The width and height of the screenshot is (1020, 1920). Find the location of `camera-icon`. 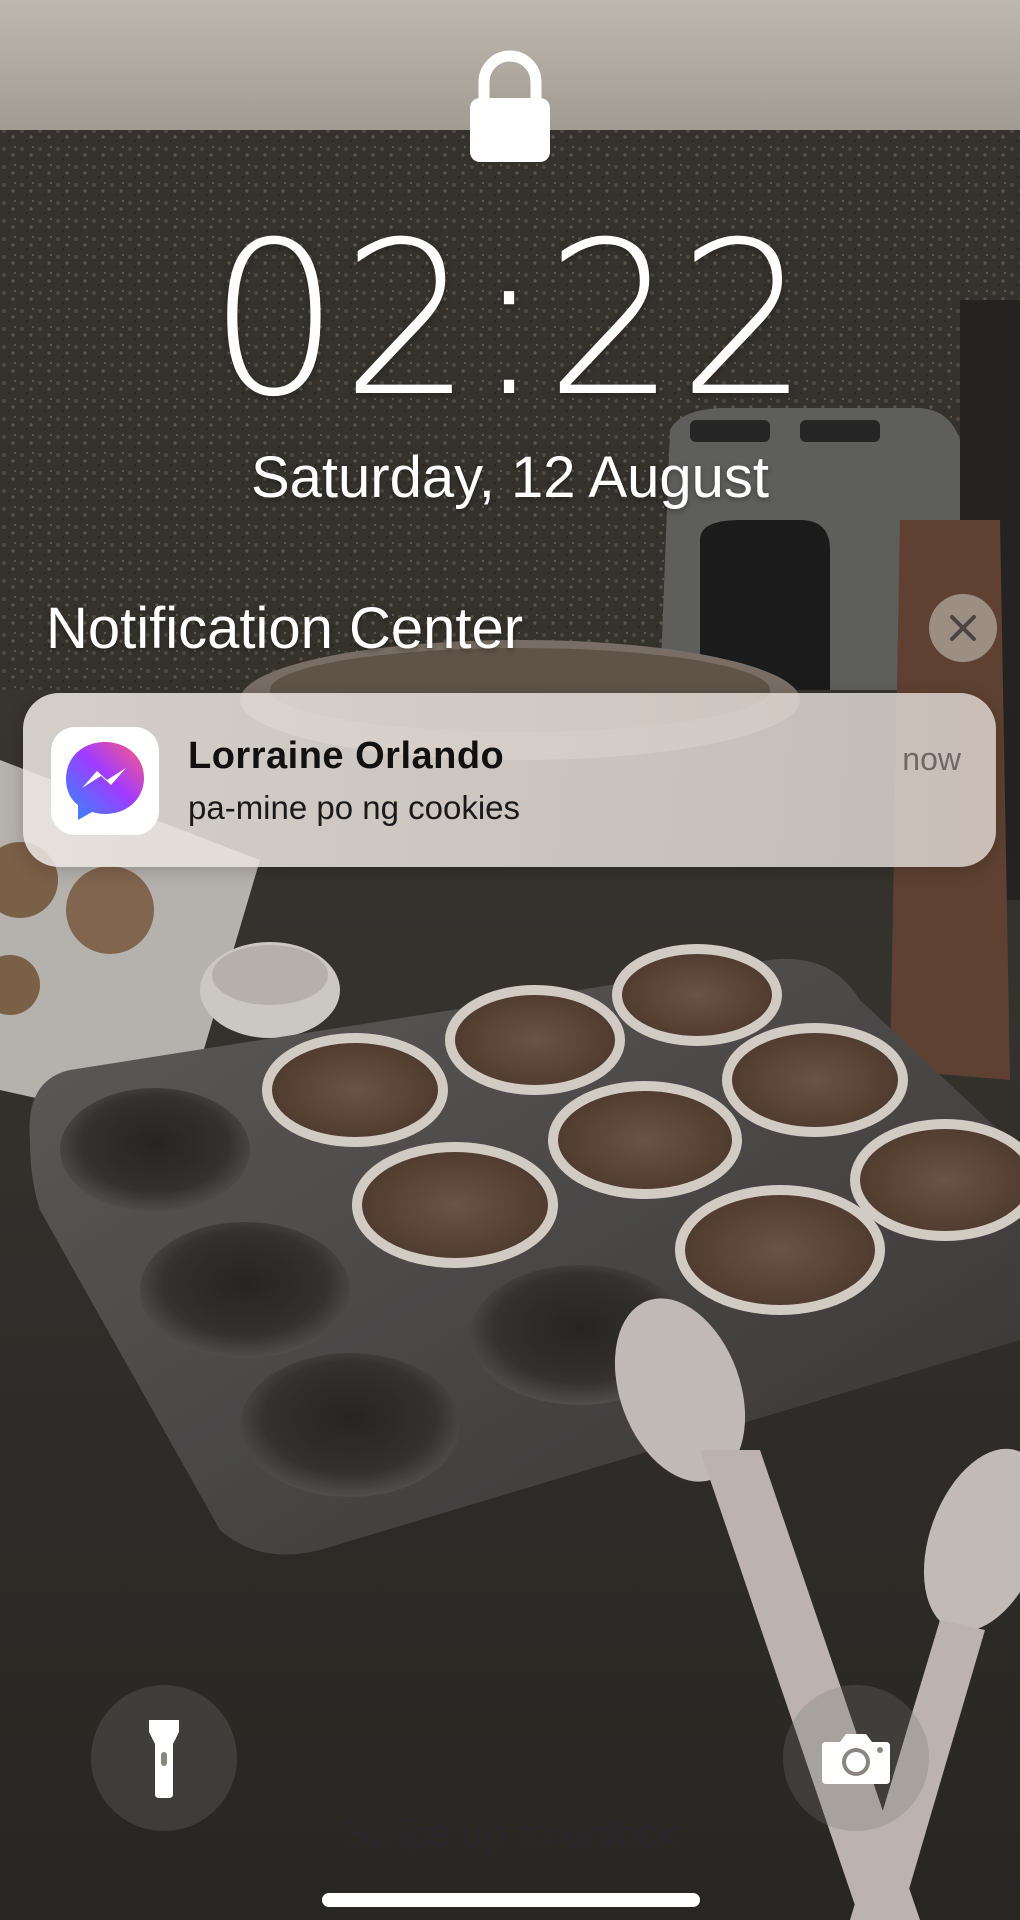

camera-icon is located at coordinates (856, 1759).